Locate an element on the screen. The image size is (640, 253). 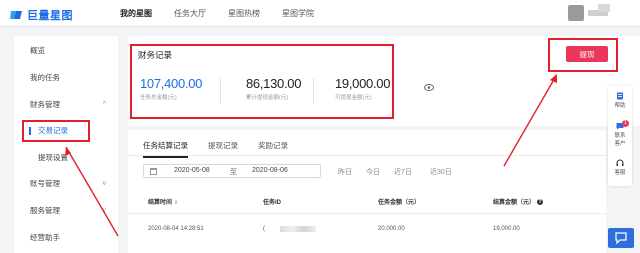
sidebar-item-account: 账号管理 v is located at coordinates (66, 184).